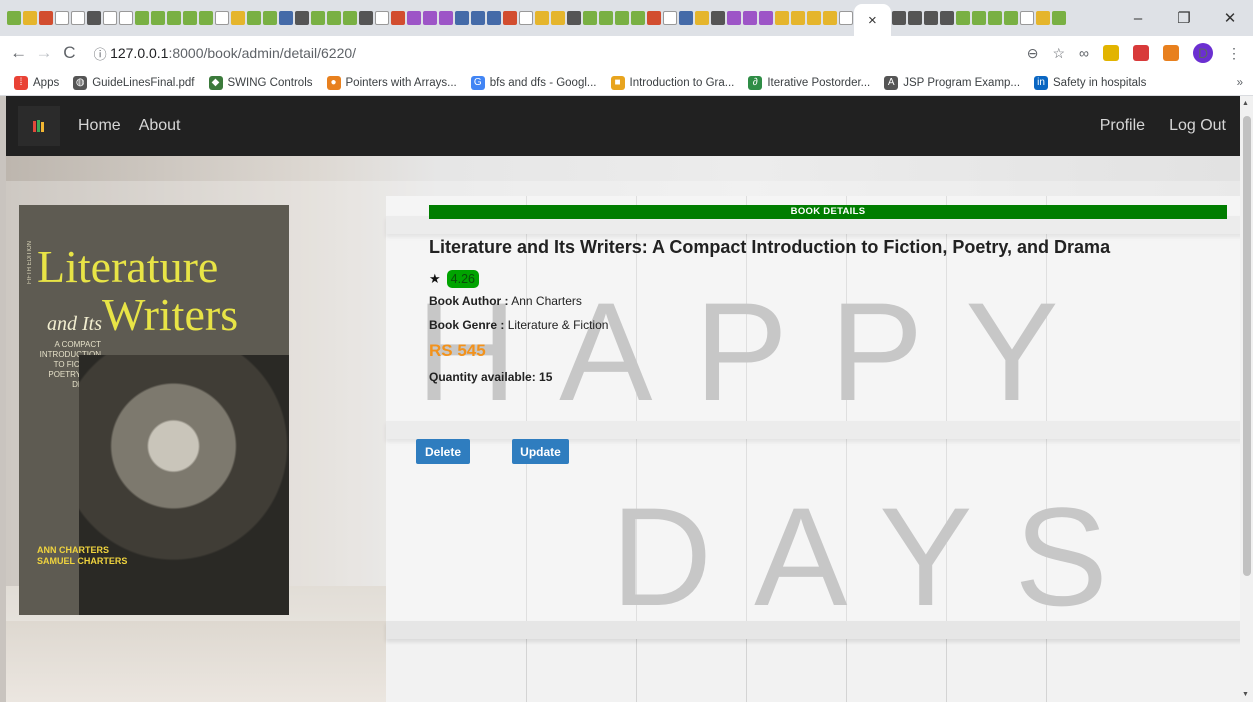  I want to click on restore-button: ❐, so click(1184, 18).